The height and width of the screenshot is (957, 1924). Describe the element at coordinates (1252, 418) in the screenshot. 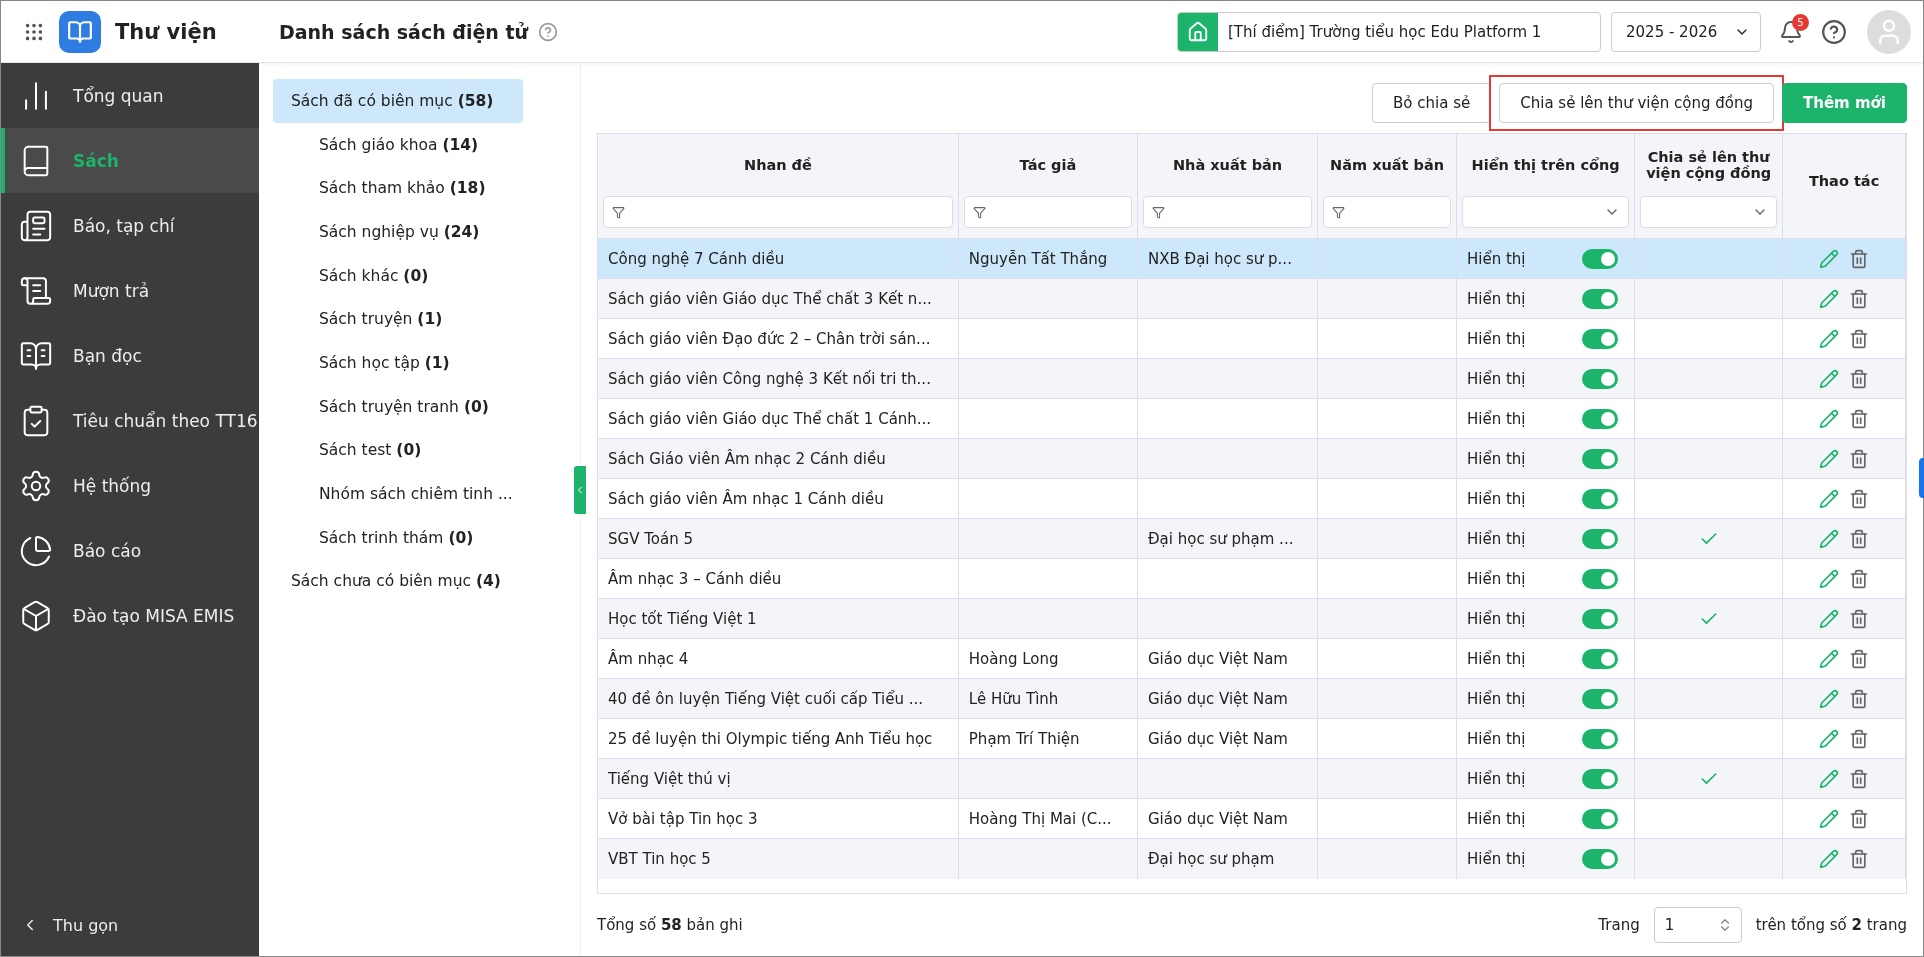

I see `table-row: Sách giáo viên Giáo dục Thể chất 1 Cánh... Hiển thị` at that location.